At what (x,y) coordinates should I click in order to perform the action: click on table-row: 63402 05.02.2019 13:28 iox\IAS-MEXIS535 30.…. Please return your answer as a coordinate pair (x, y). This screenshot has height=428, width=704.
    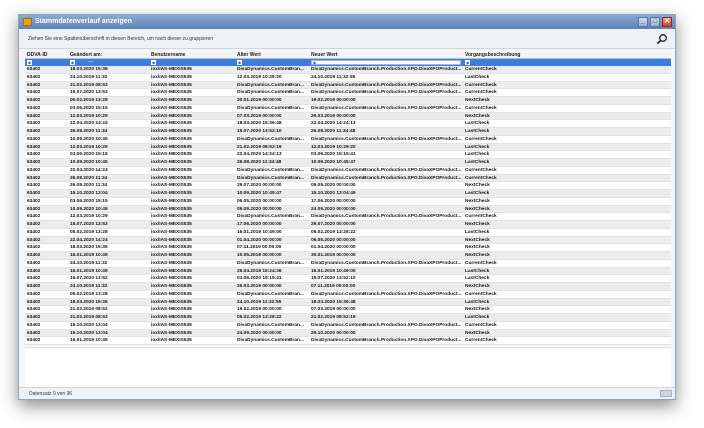
    Looking at the image, I should click on (348, 101).